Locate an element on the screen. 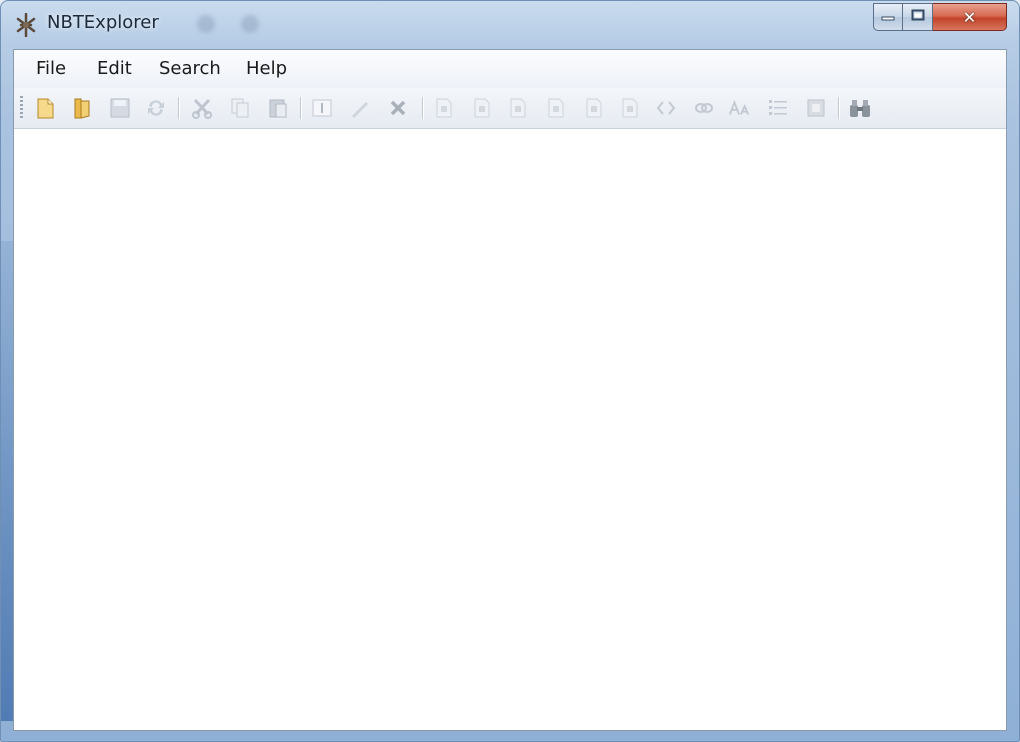 The width and height of the screenshot is (1020, 742). edit-pencil-icon is located at coordinates (360, 108).